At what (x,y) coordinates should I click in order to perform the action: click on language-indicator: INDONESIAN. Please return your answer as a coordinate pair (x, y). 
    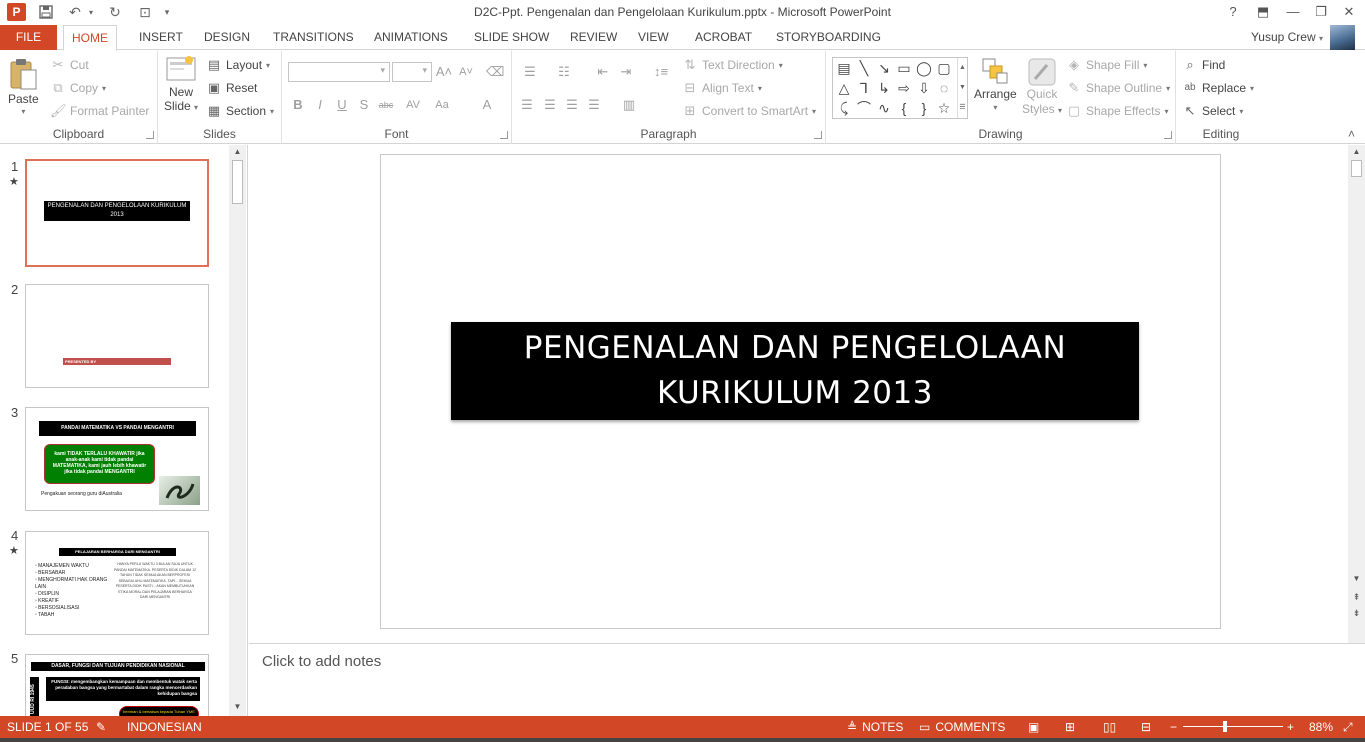
    Looking at the image, I should click on (164, 727).